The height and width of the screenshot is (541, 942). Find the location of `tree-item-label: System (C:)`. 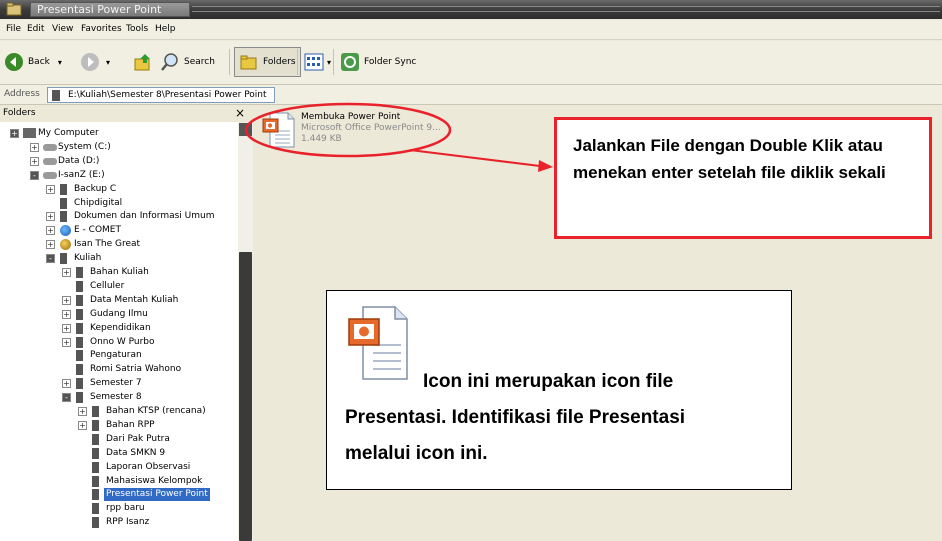

tree-item-label: System (C:) is located at coordinates (84, 146).